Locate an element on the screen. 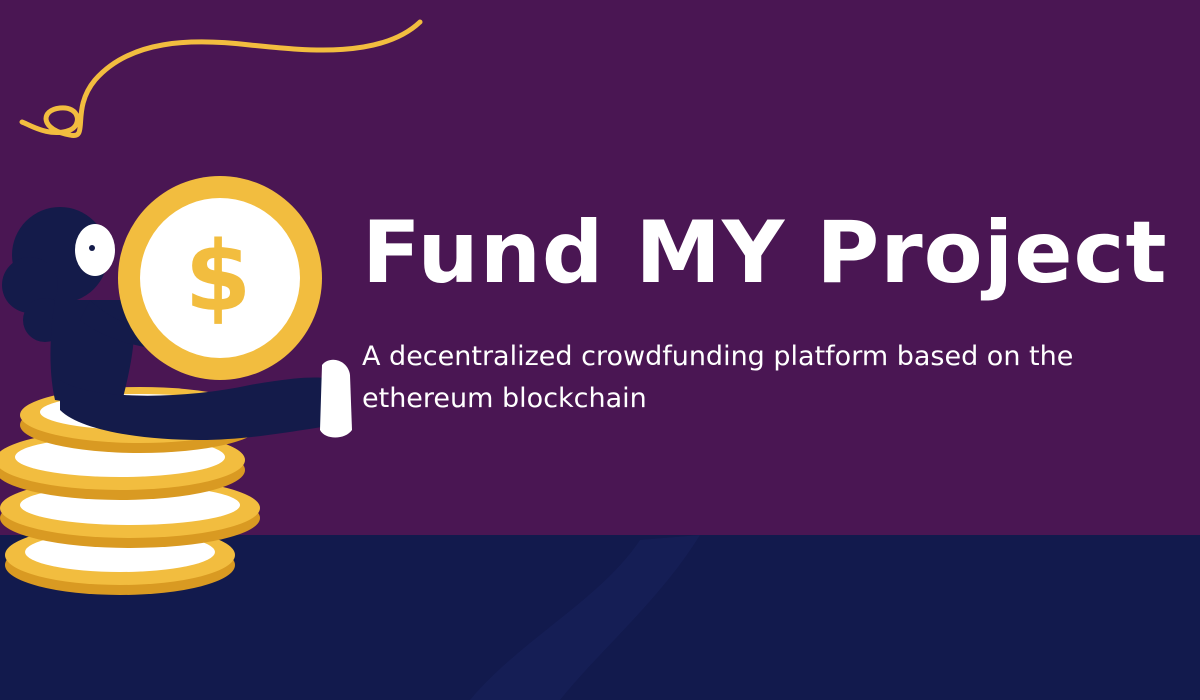  hand is located at coordinates (222, 338).